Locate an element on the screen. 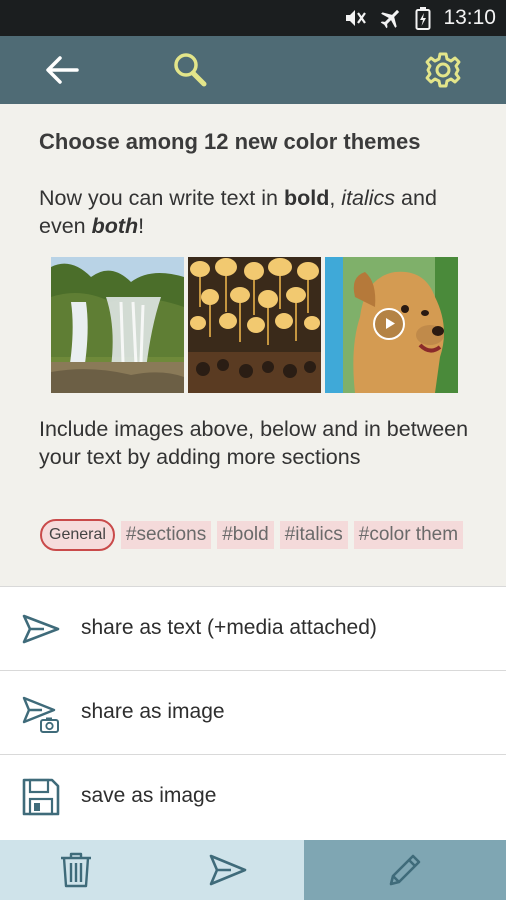  trash-icon is located at coordinates (76, 870).